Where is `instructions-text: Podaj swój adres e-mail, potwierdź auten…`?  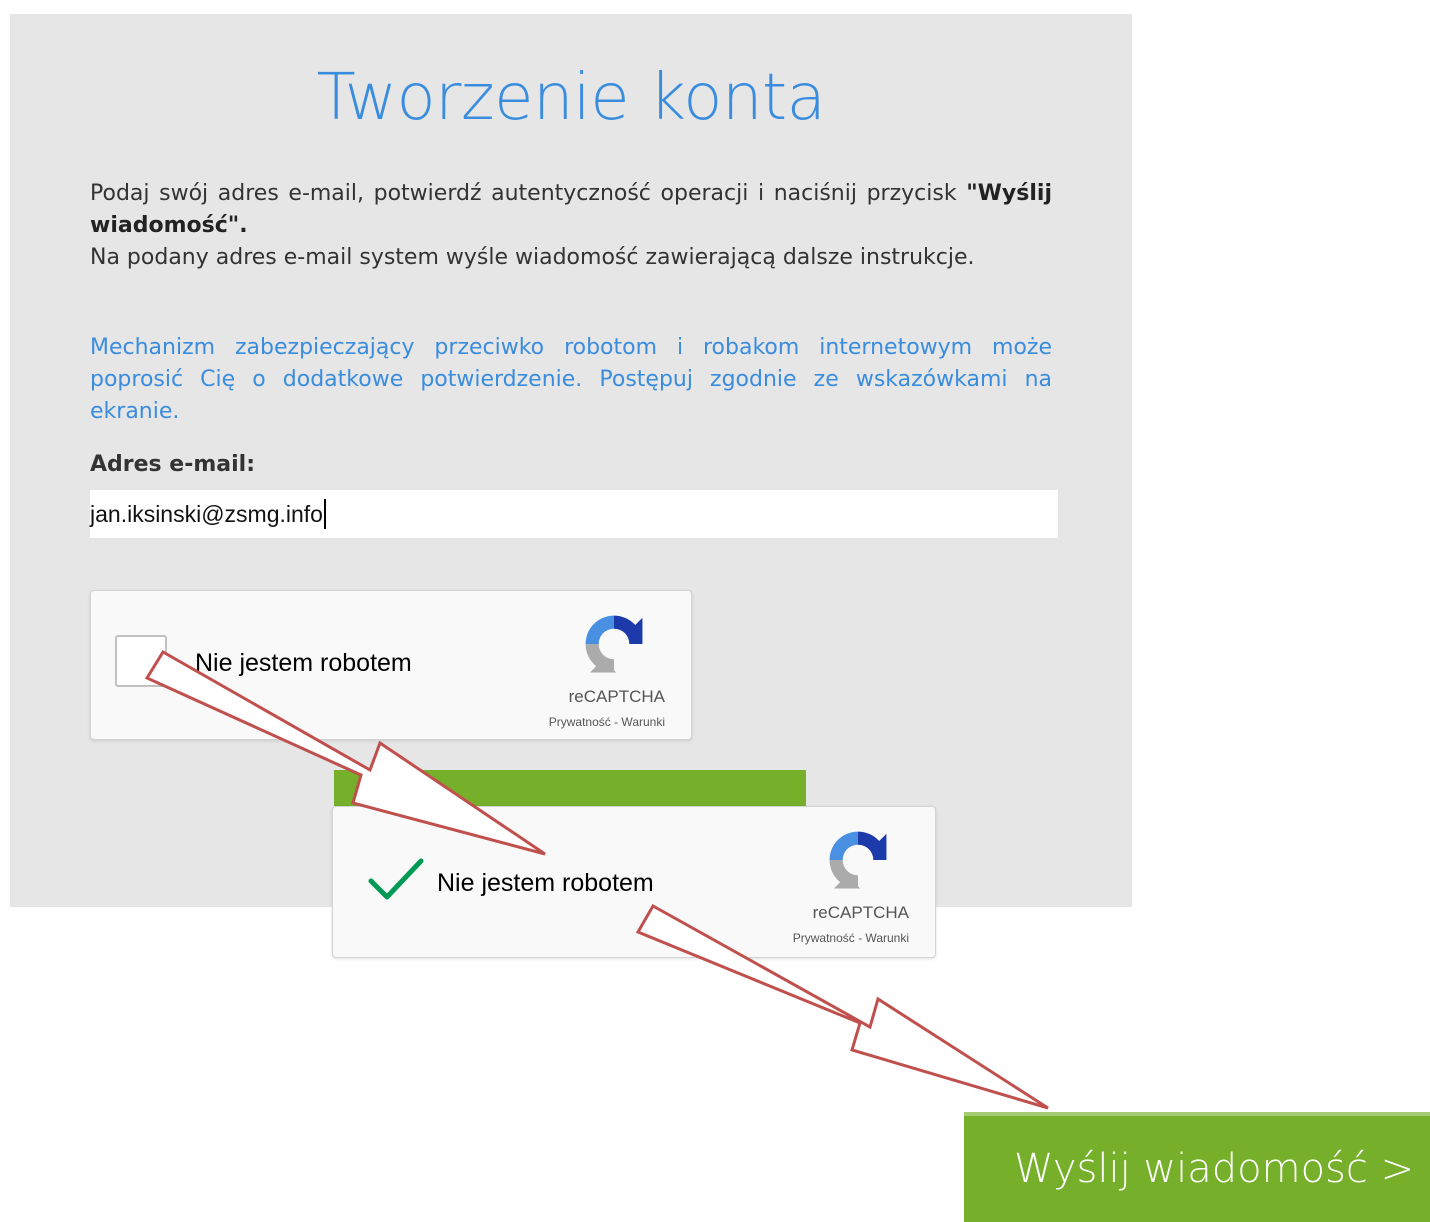
instructions-text: Podaj swój adres e-mail, potwierdź auten… is located at coordinates (571, 226).